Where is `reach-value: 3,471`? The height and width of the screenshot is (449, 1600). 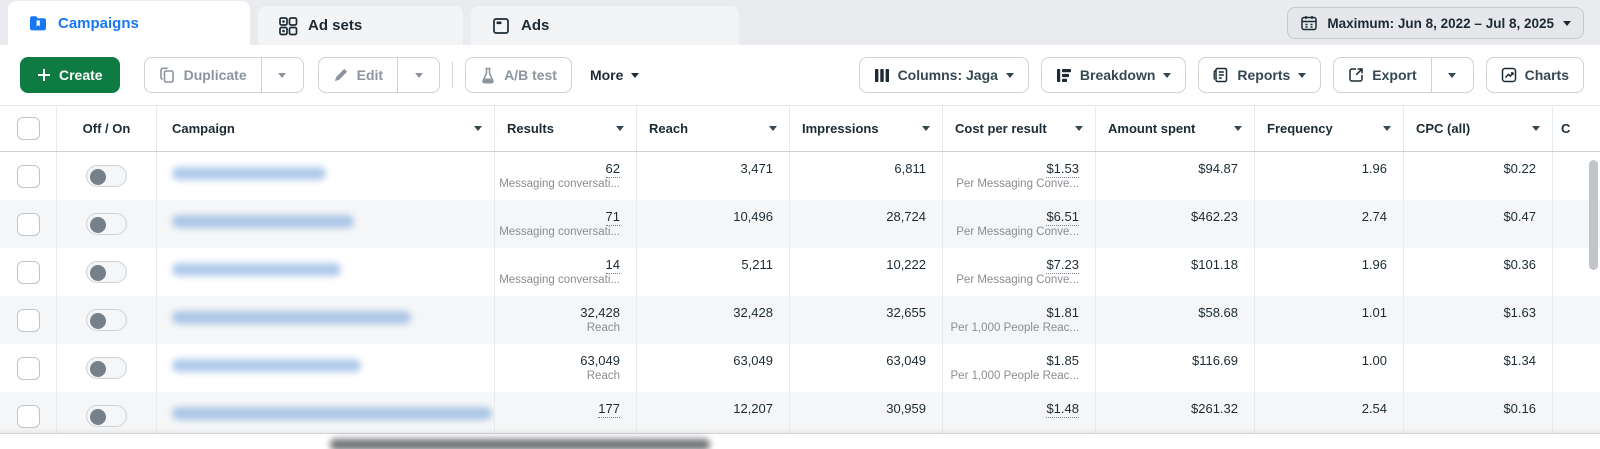
reach-value: 3,471 is located at coordinates (756, 168).